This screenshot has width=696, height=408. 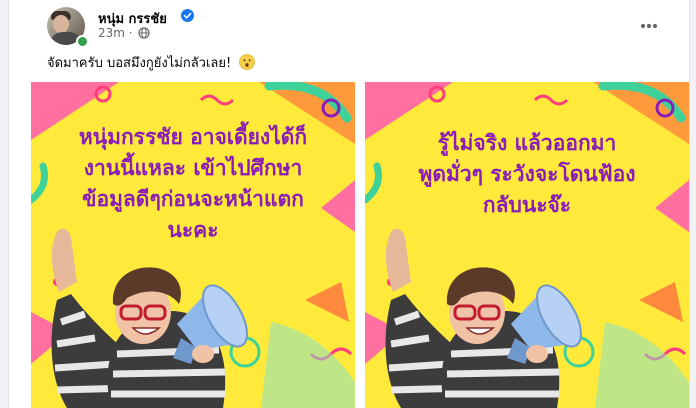 I want to click on online-status-dot, so click(x=82, y=41).